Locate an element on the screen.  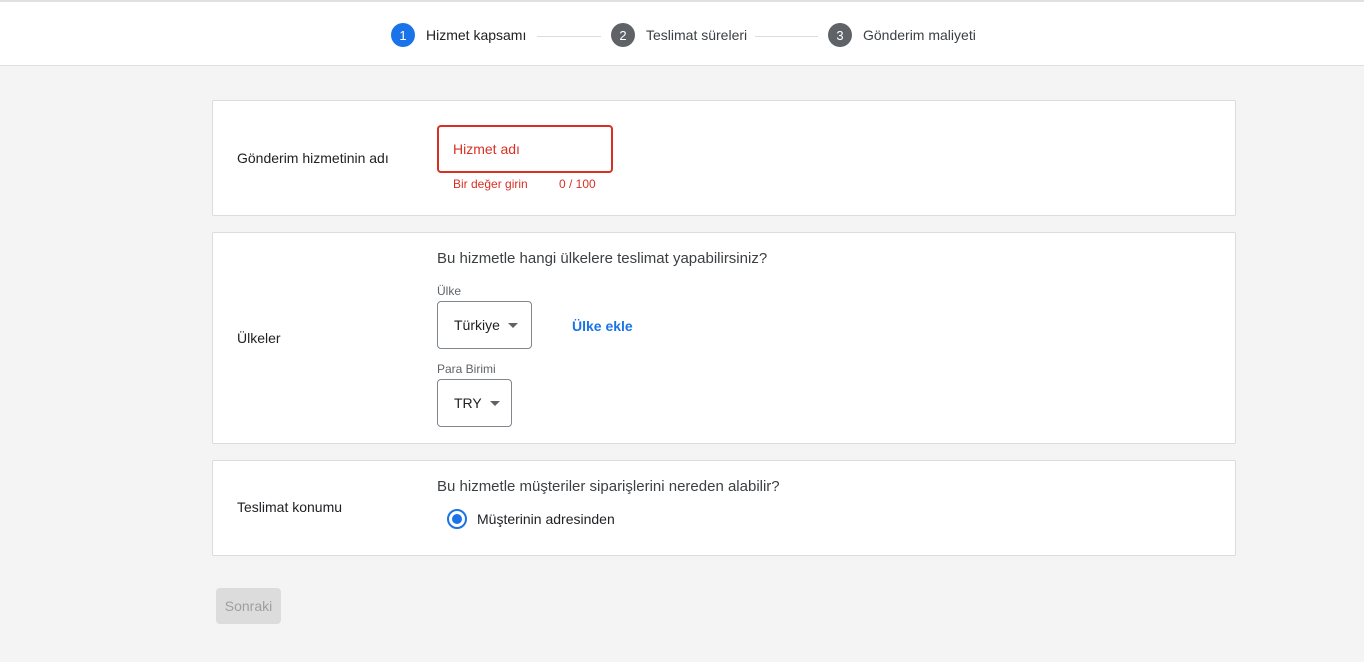
country-value: Türkiye is located at coordinates (477, 325).